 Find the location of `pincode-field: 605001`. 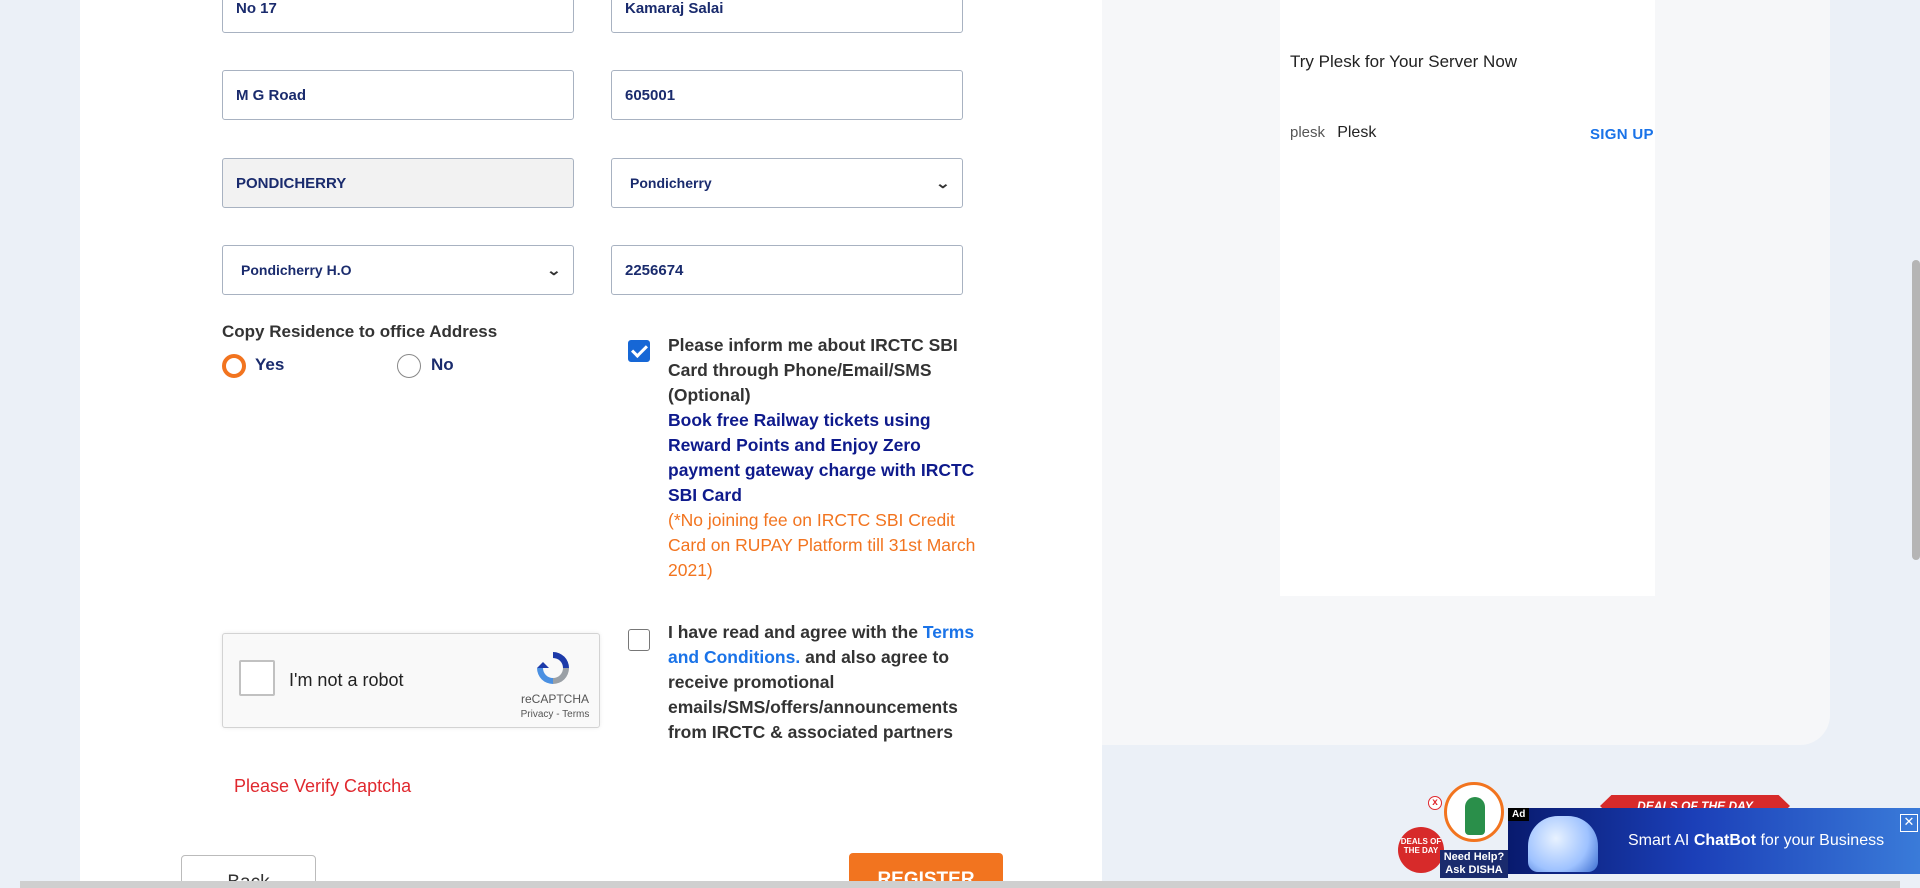

pincode-field: 605001 is located at coordinates (787, 95).